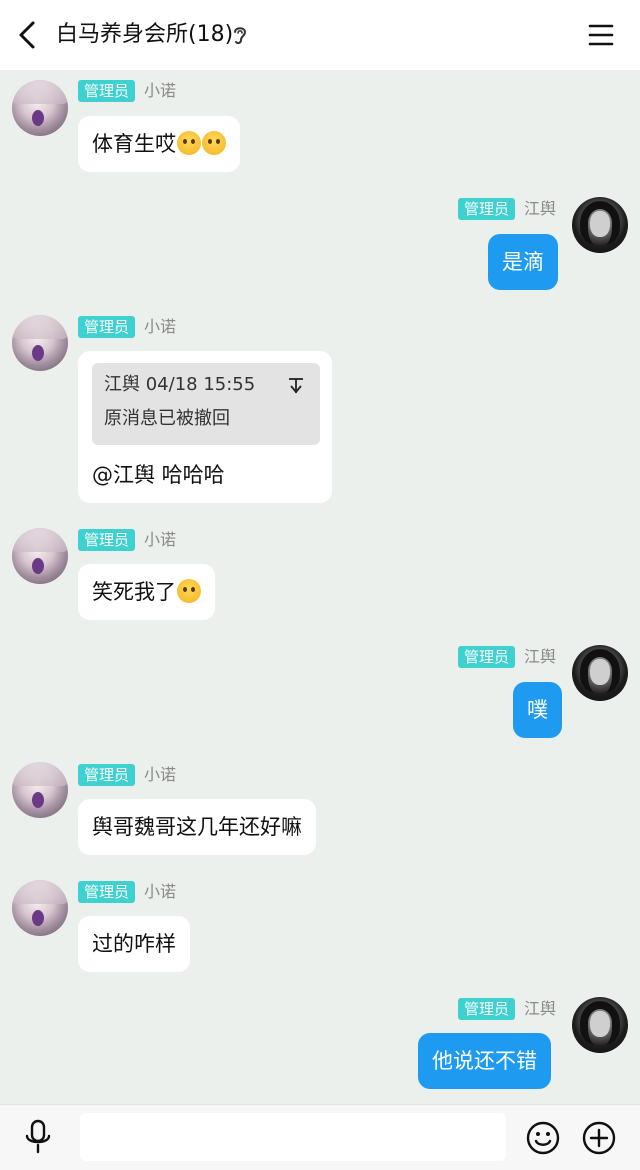 The image size is (640, 1170). Describe the element at coordinates (180, 384) in the screenshot. I see `quoted-reply-meta: 江舆 04/18 15:55` at that location.